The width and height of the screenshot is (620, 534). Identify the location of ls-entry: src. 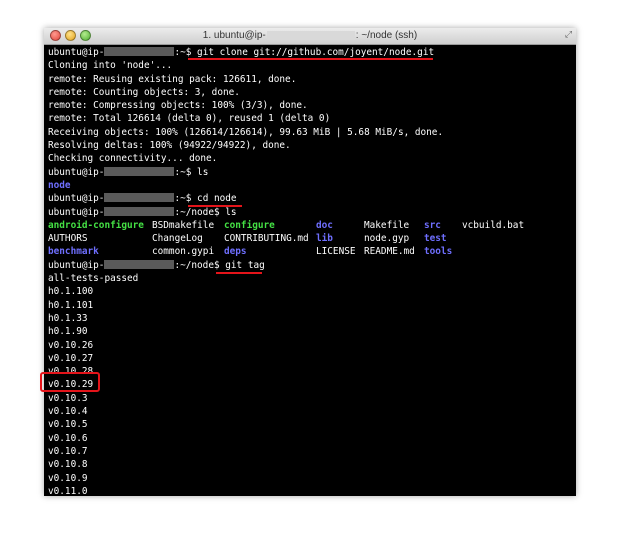
(432, 225).